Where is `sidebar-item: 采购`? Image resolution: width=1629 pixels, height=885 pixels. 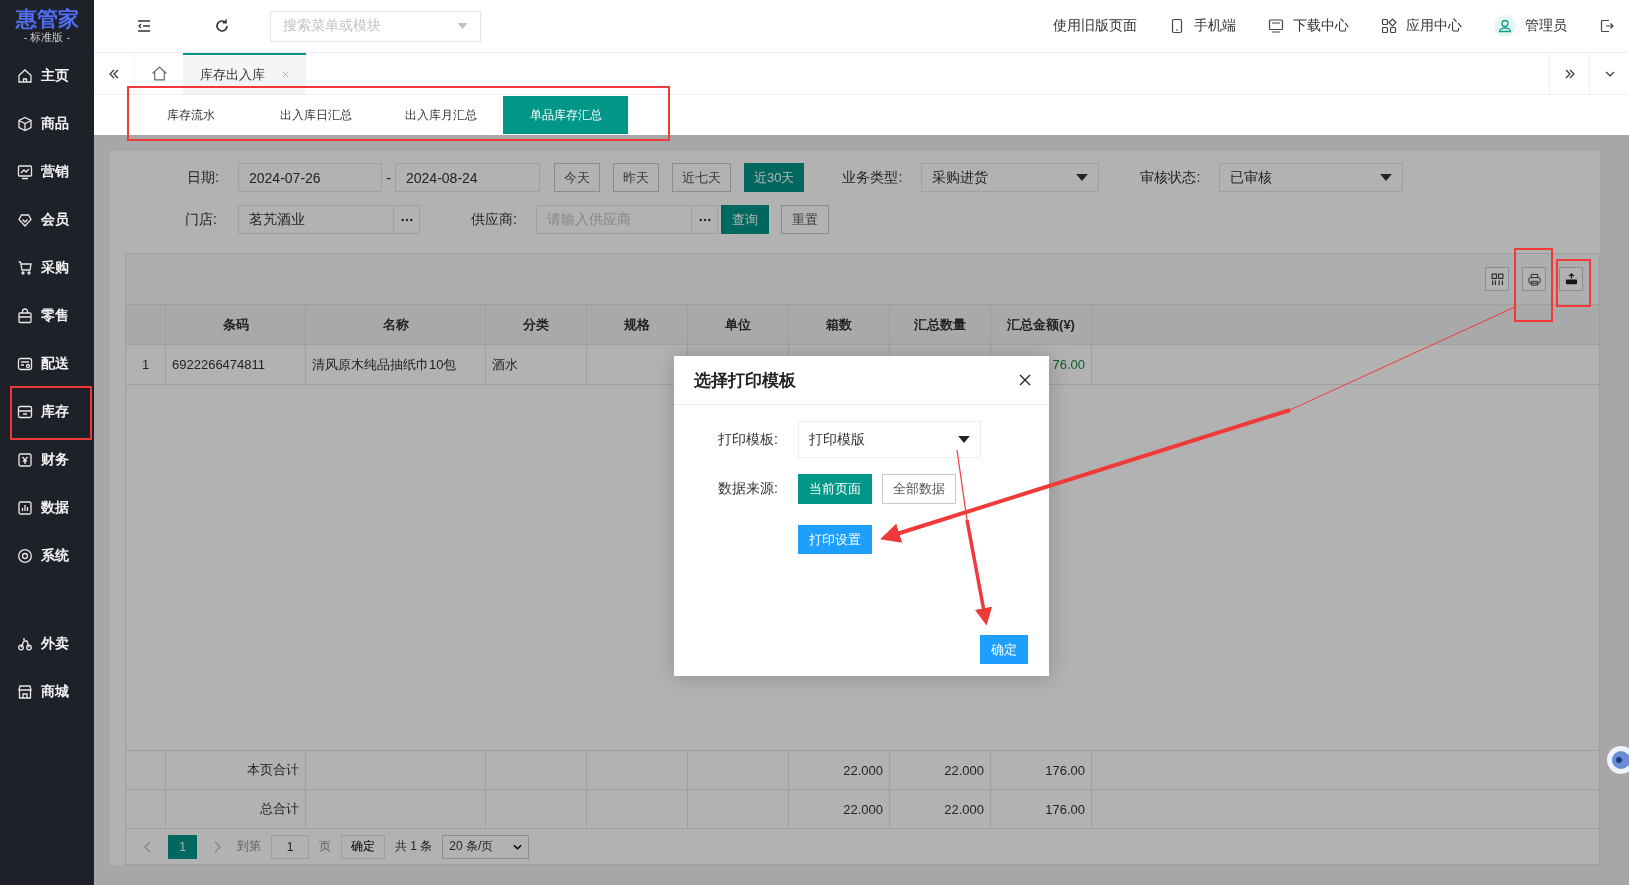
sidebar-item: 采购 is located at coordinates (47, 268).